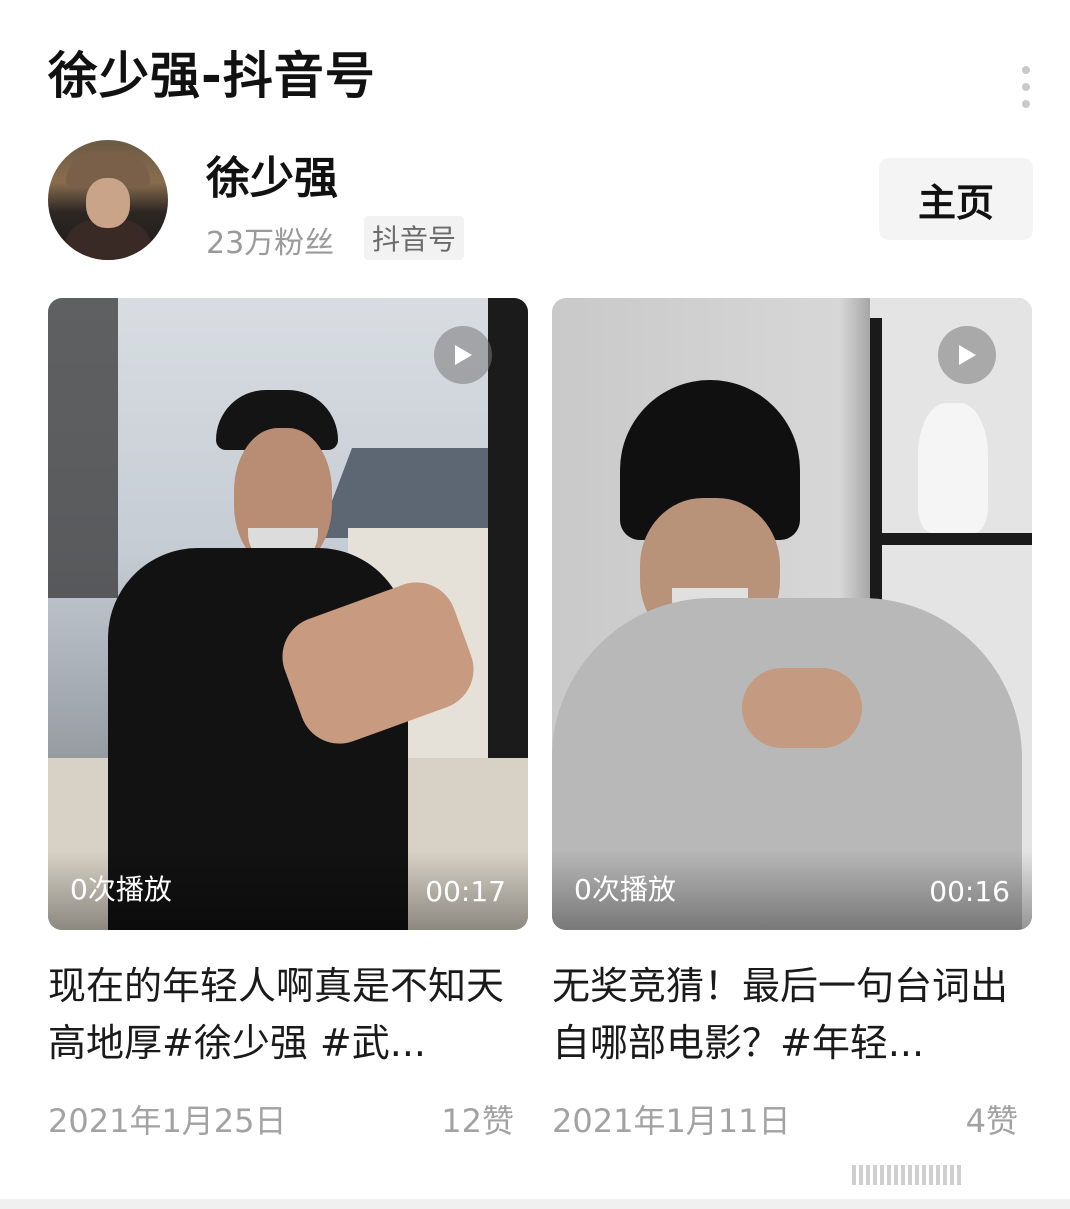  Describe the element at coordinates (991, 1121) in the screenshot. I see `like-count: 4赞` at that location.